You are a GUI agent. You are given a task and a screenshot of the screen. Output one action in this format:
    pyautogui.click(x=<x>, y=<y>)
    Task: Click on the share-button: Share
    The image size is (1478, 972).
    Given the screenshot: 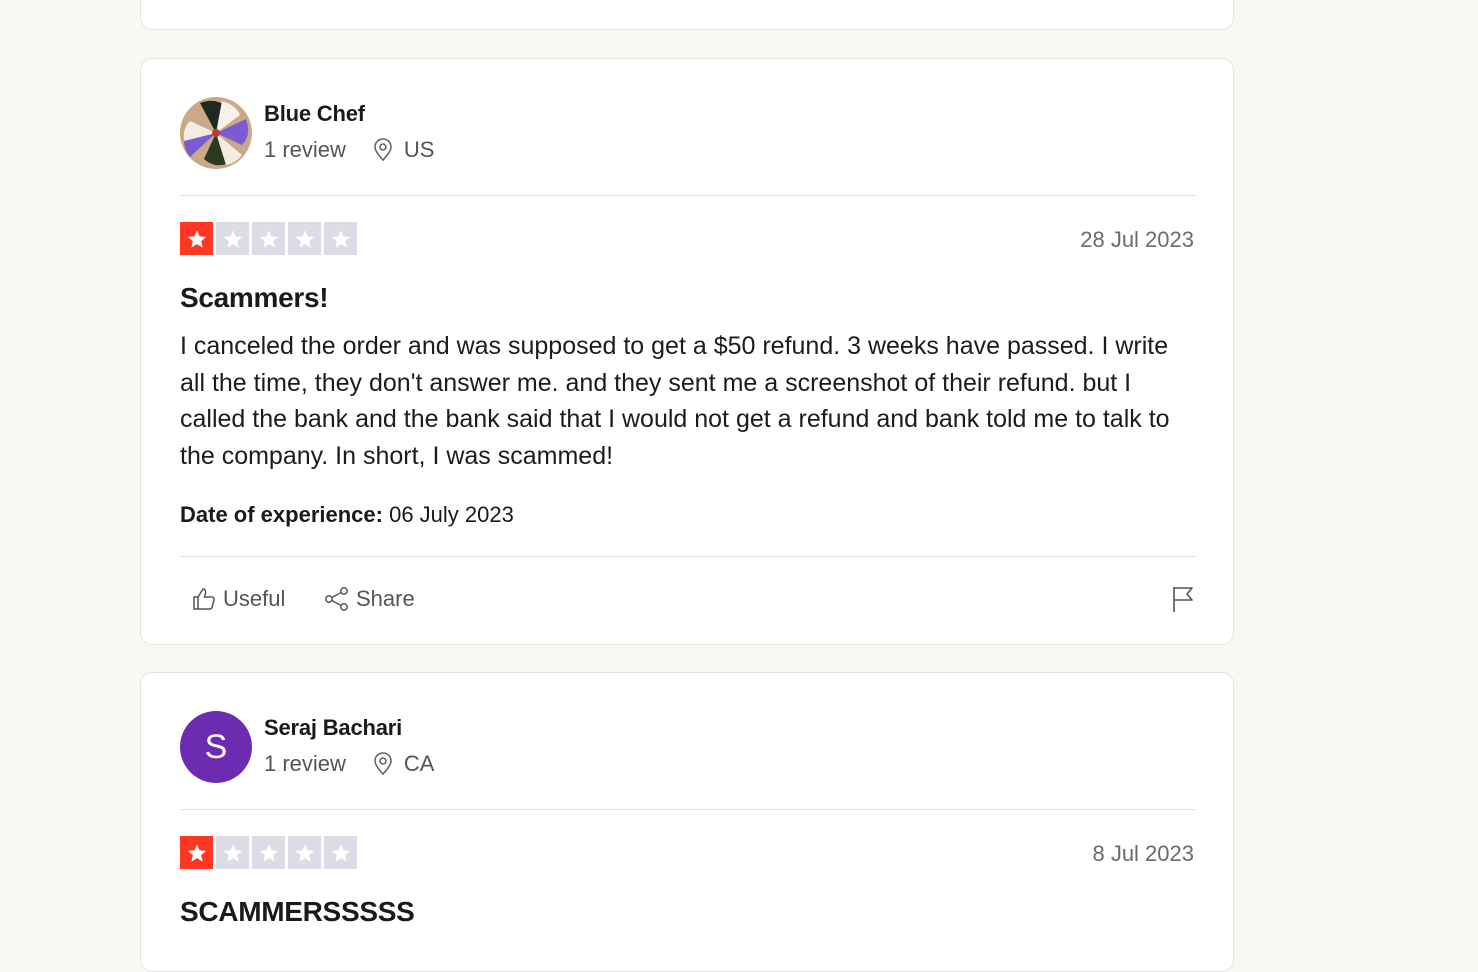 What is the action you would take?
    pyautogui.click(x=369, y=599)
    